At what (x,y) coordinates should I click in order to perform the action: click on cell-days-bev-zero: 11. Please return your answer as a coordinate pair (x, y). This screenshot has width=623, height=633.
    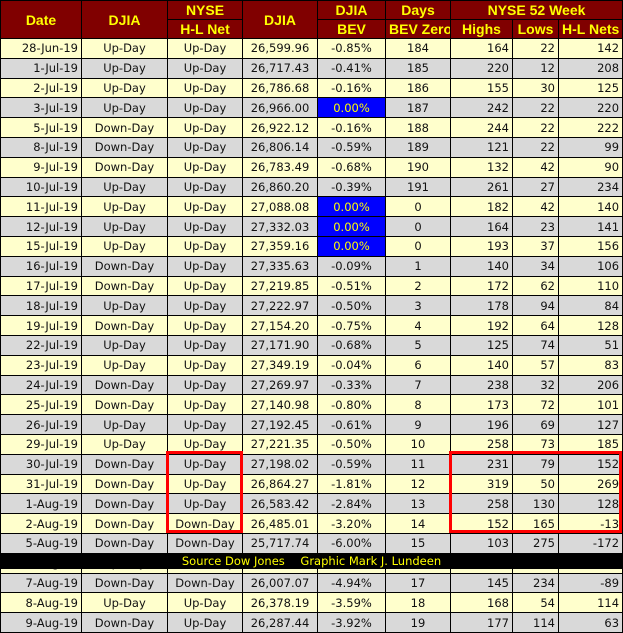
    Looking at the image, I should click on (418, 464).